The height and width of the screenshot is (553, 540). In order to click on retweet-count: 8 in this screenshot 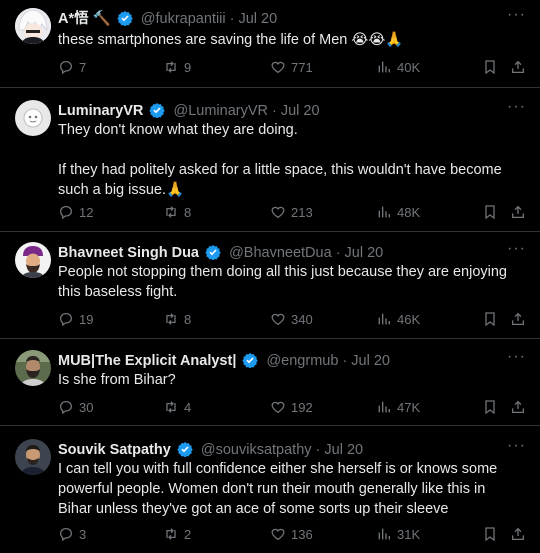, I will do `click(188, 212)`.